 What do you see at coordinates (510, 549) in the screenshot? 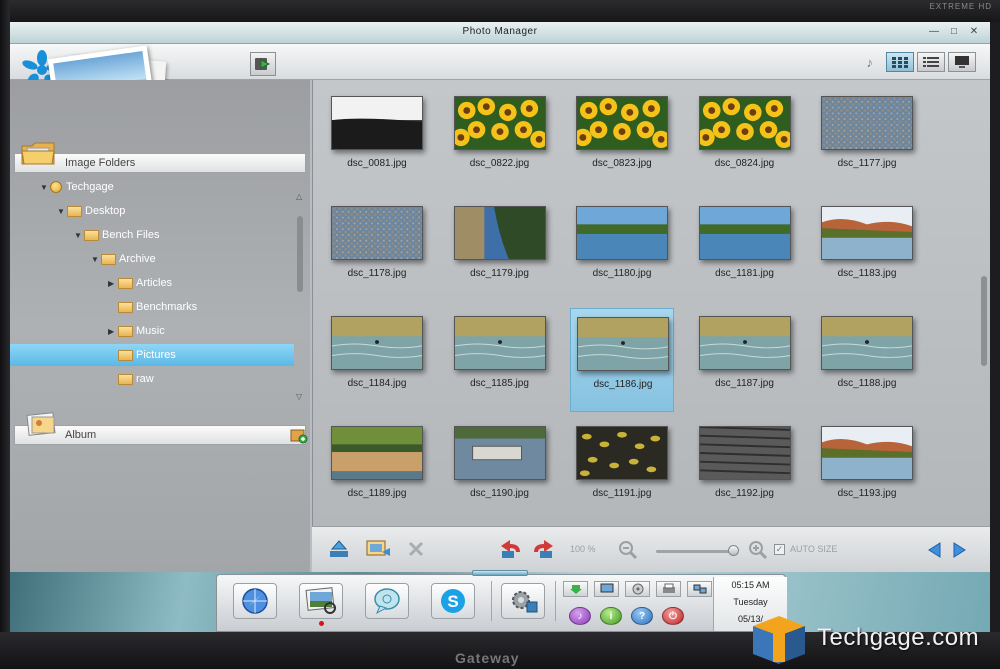
I see `rotate-left-icon` at bounding box center [510, 549].